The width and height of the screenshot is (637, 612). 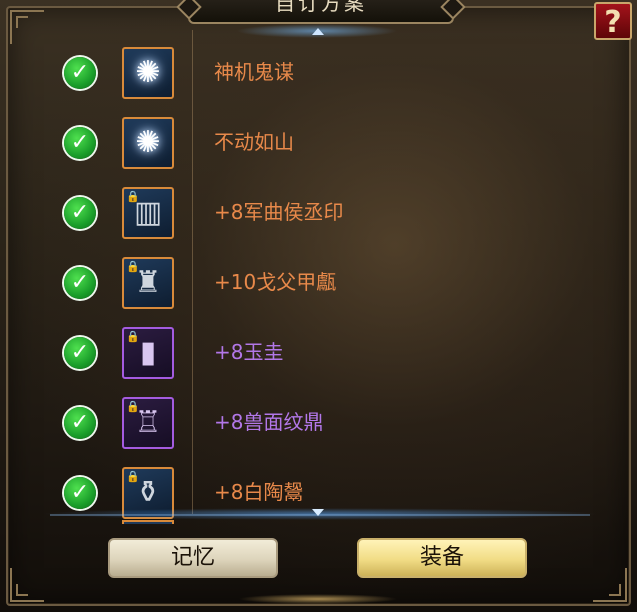 What do you see at coordinates (279, 212) in the screenshot?
I see `item-name: +8军曲侯丞印` at bounding box center [279, 212].